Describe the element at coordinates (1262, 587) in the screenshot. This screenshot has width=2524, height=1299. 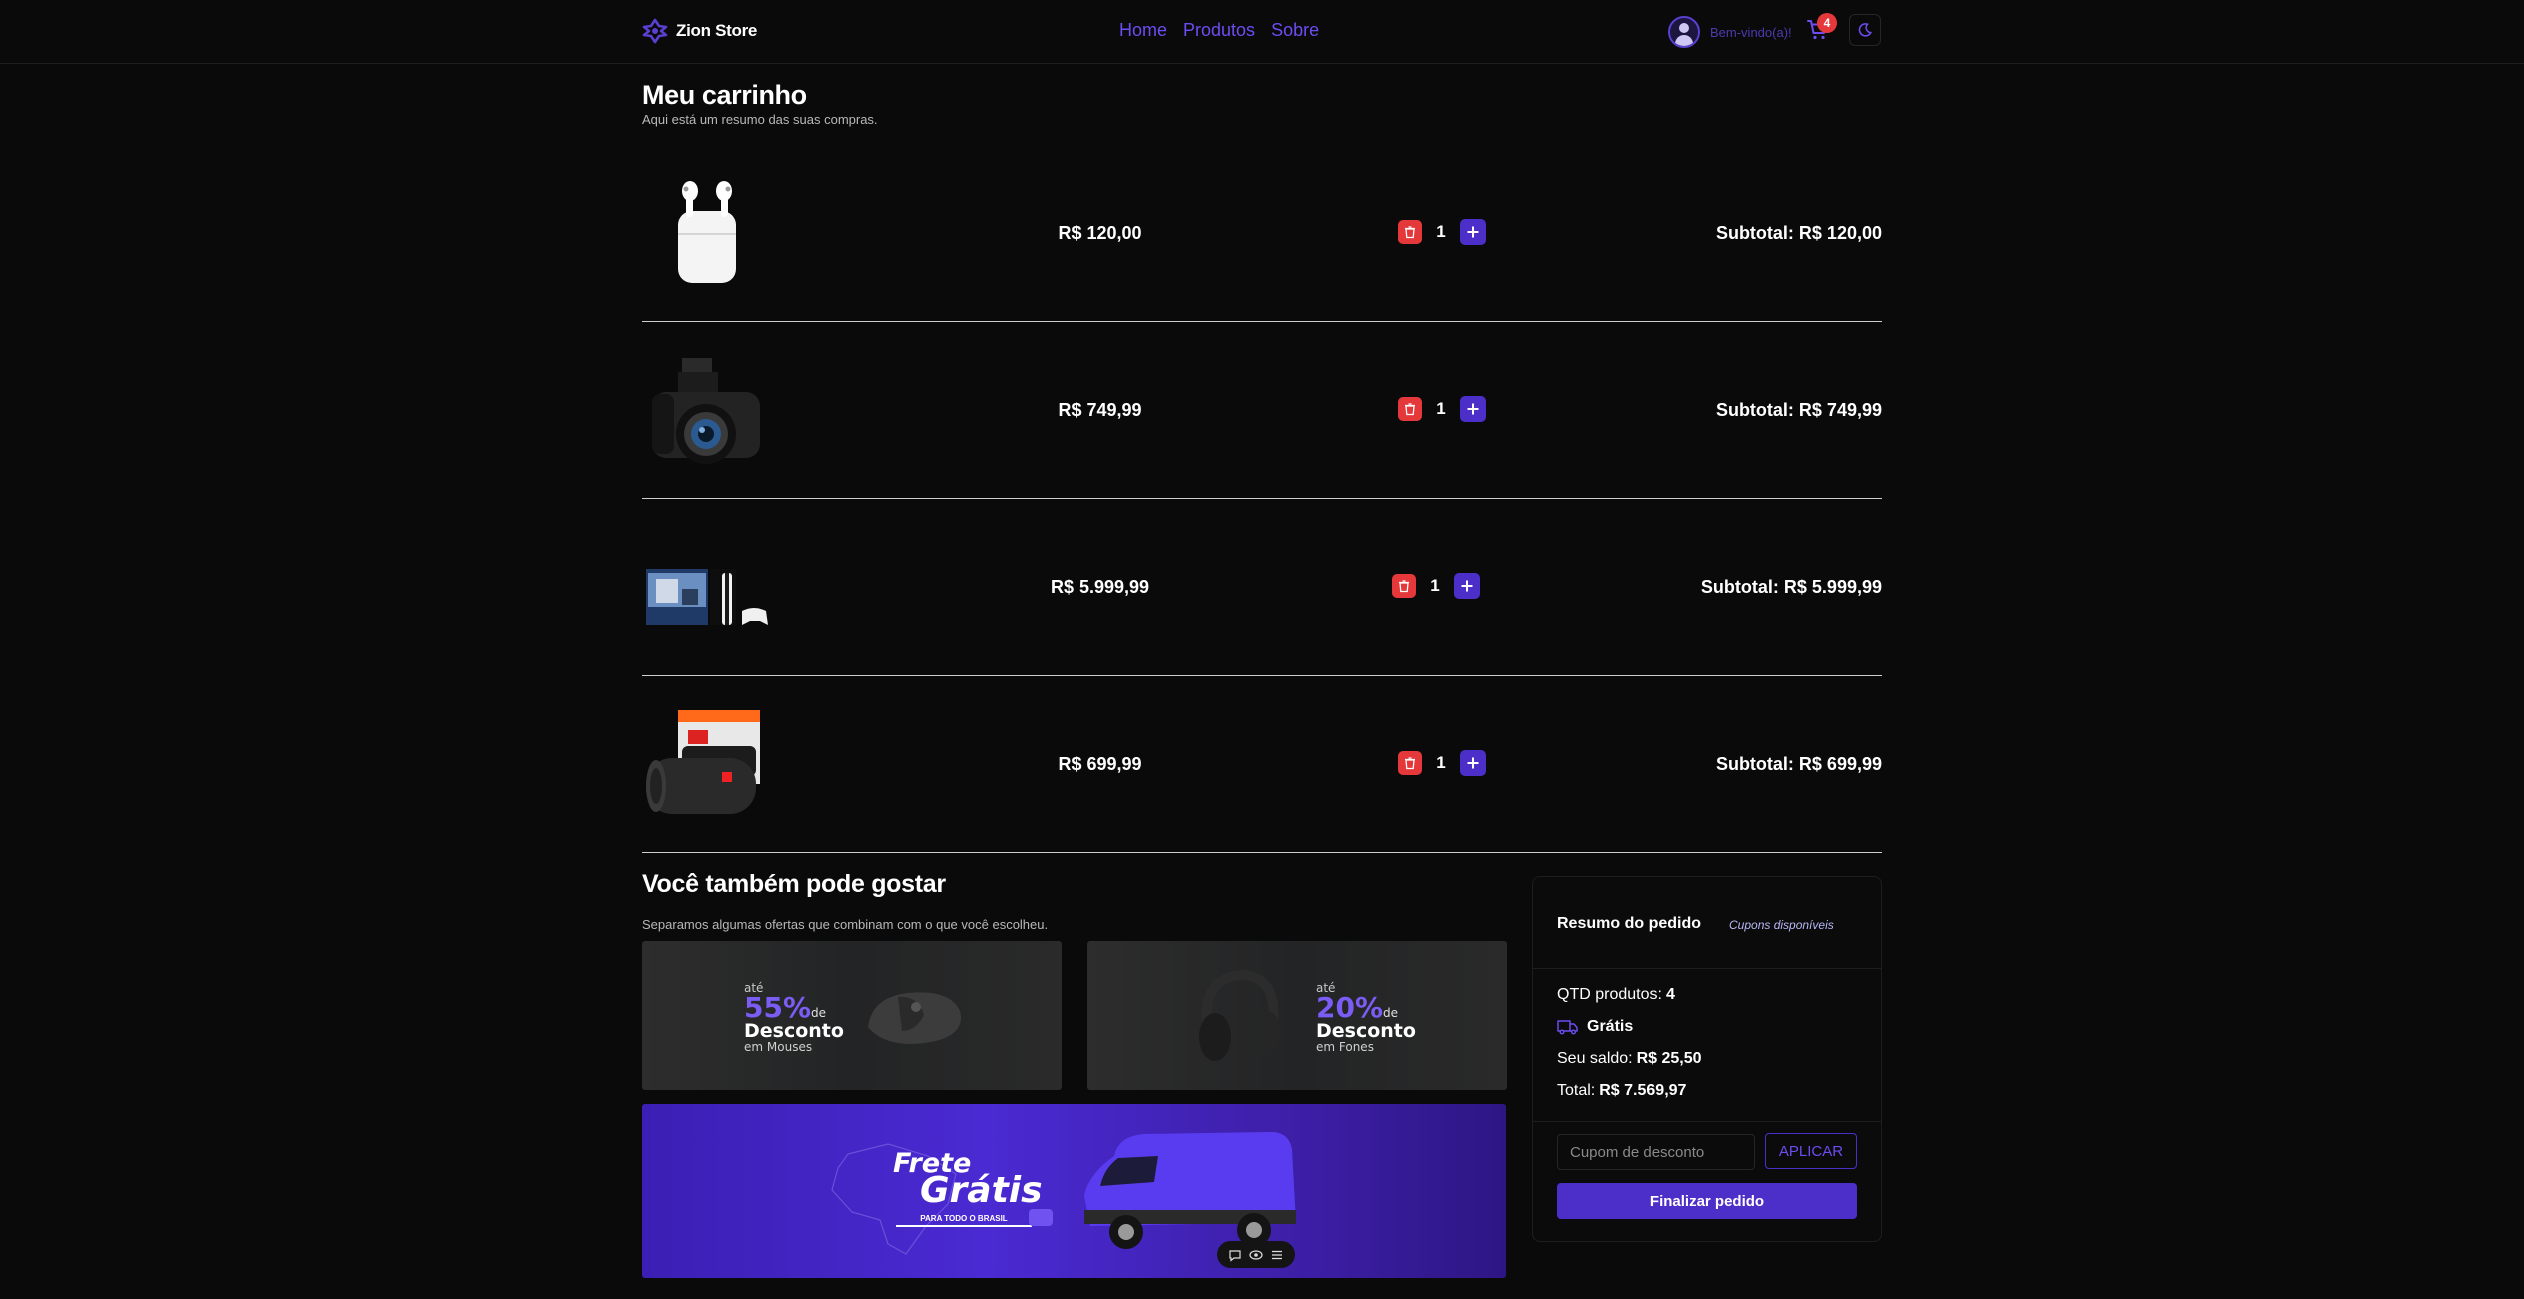
I see `cart-item-row: R$ 5.999,99 1 Subtotal: R$ 5.999,99` at that location.